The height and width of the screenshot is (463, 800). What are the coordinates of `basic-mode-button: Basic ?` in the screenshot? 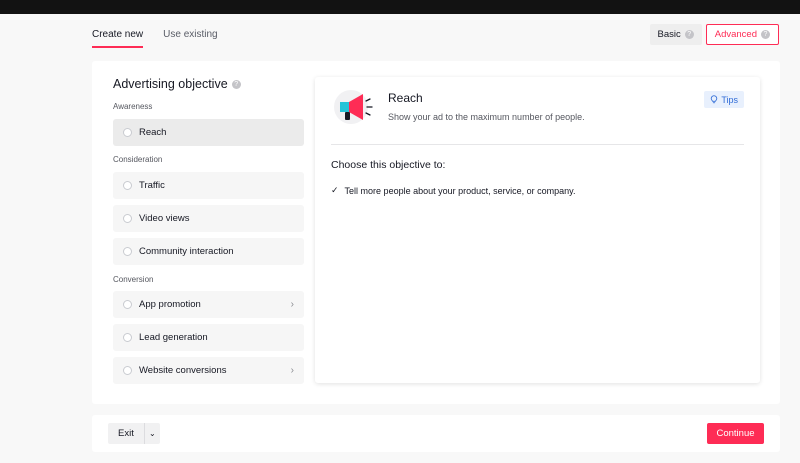 It's located at (675, 34).